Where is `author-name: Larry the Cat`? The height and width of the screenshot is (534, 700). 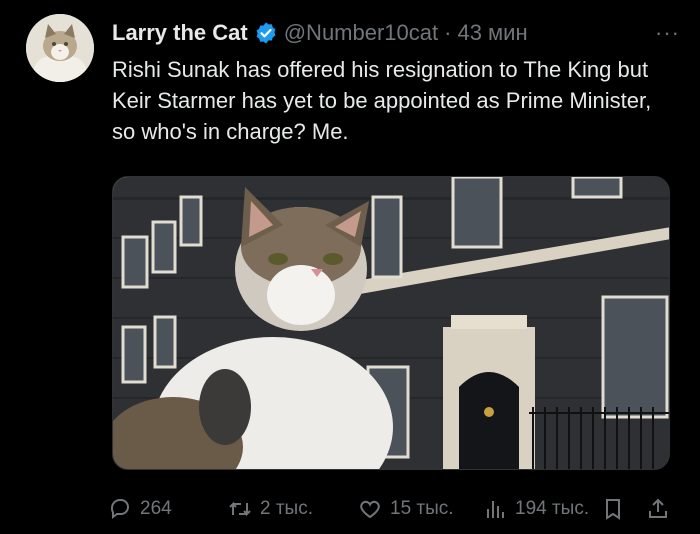
author-name: Larry the Cat is located at coordinates (180, 33).